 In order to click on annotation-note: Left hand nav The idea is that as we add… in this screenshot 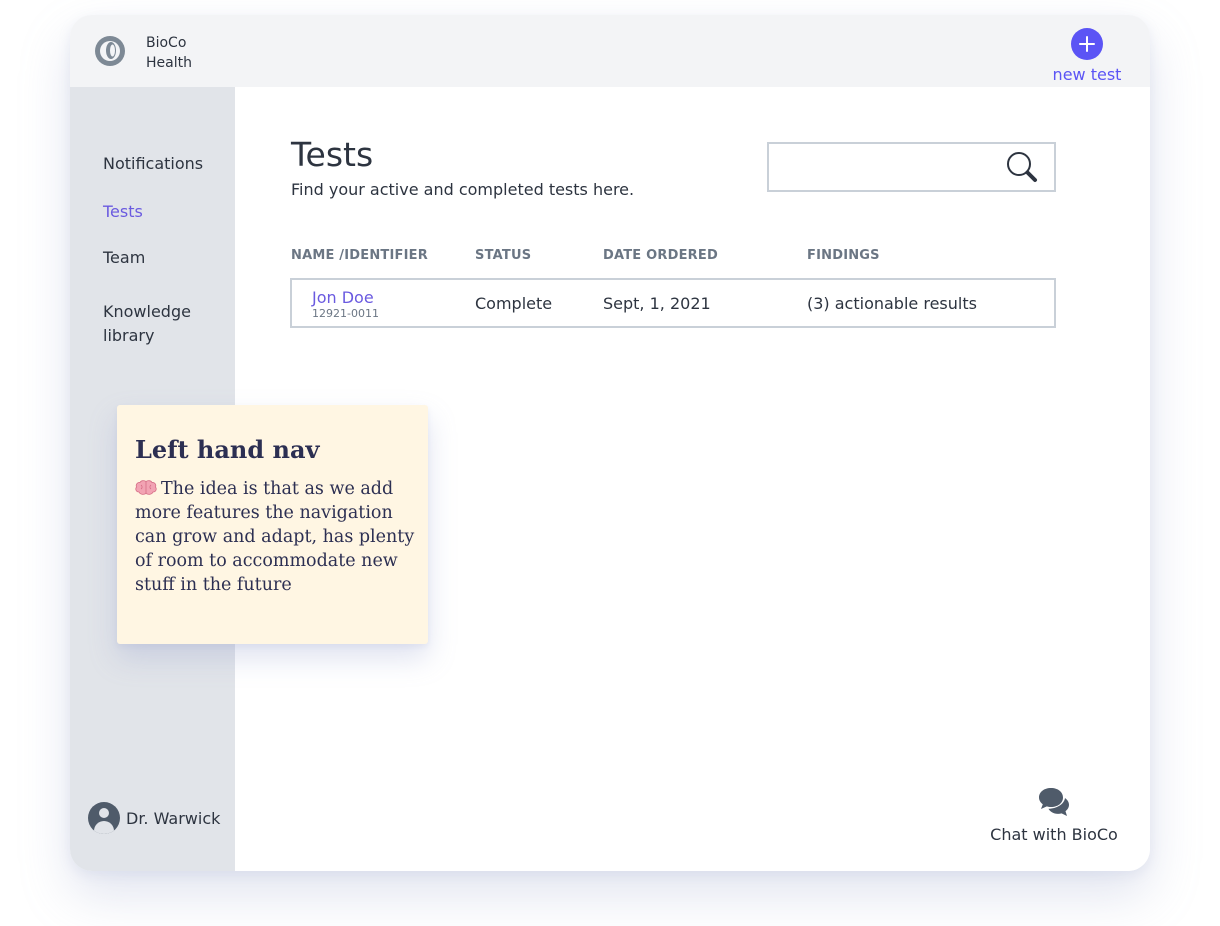, I will do `click(272, 524)`.